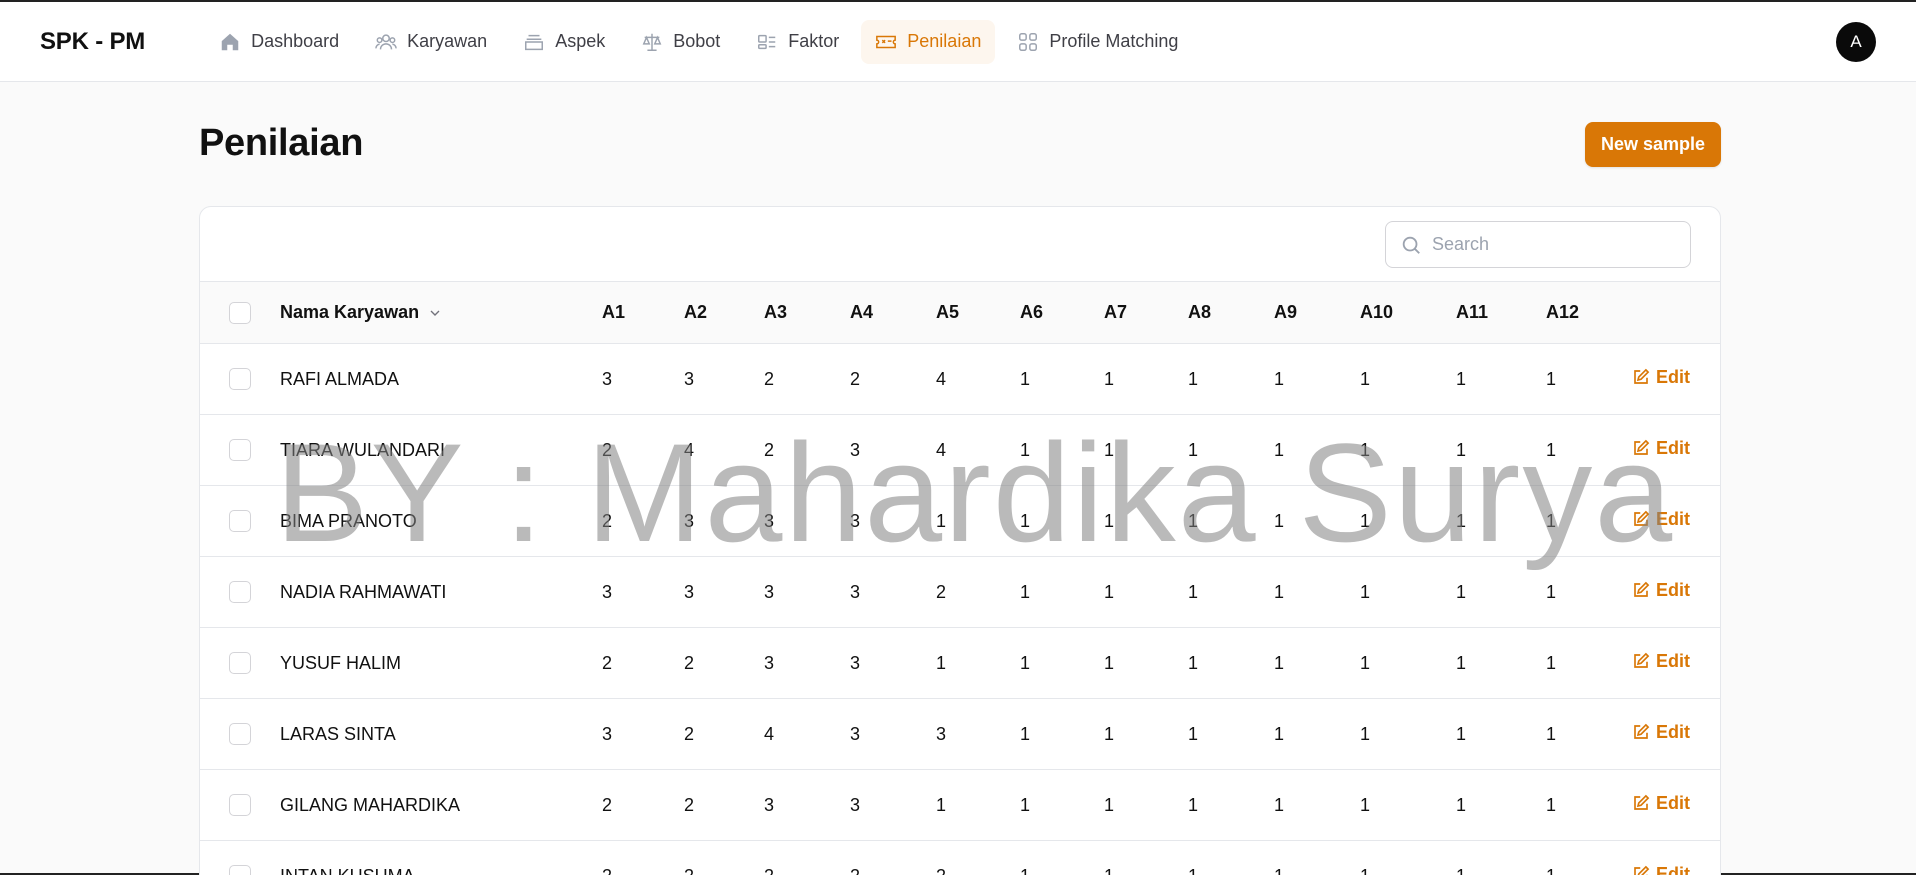  What do you see at coordinates (769, 520) in the screenshot?
I see `cell-a3: 3` at bounding box center [769, 520].